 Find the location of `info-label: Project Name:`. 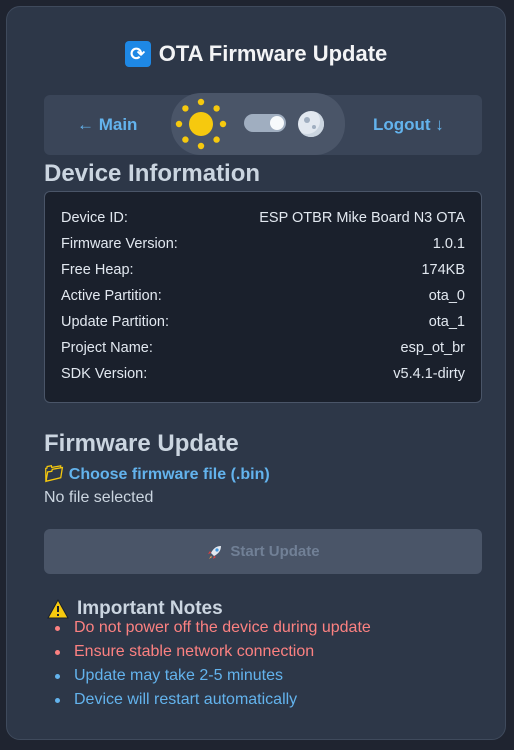

info-label: Project Name: is located at coordinates (107, 348).